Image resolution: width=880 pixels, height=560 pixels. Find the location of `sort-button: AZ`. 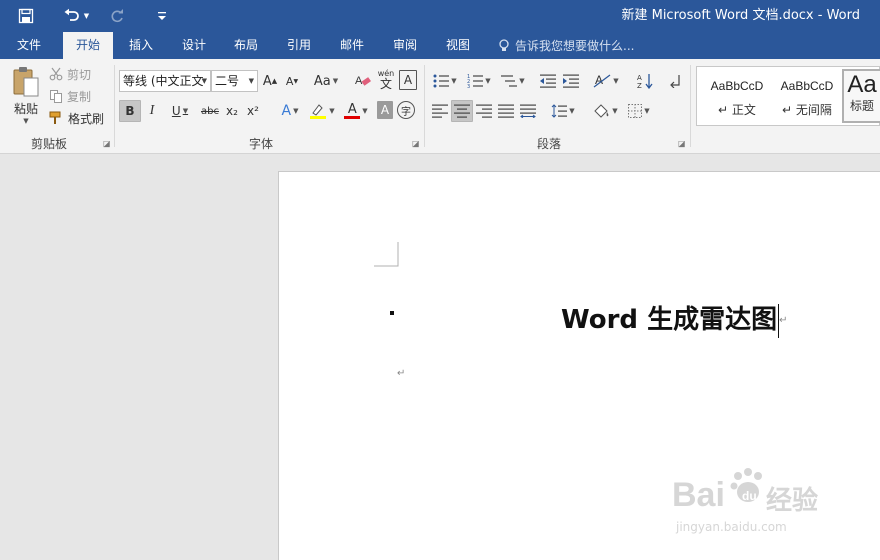

sort-button: AZ is located at coordinates (645, 81).